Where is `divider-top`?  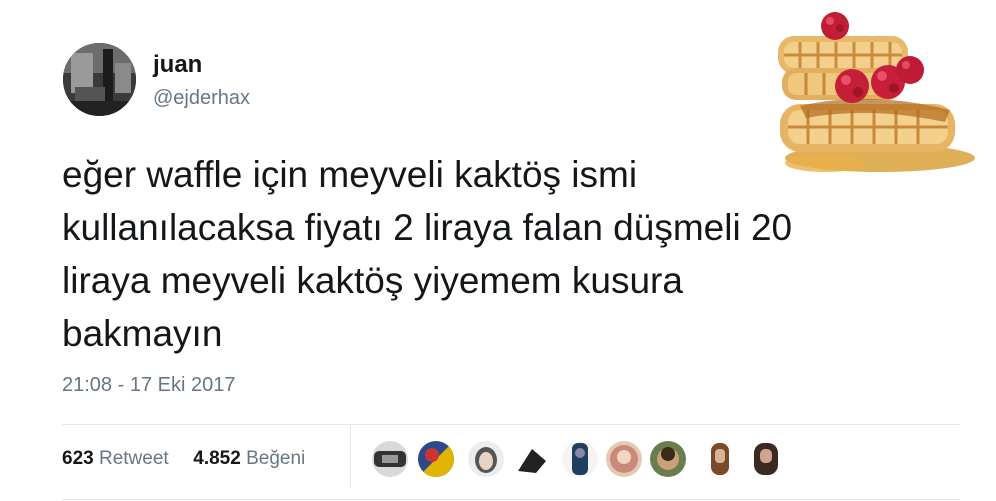 divider-top is located at coordinates (511, 424).